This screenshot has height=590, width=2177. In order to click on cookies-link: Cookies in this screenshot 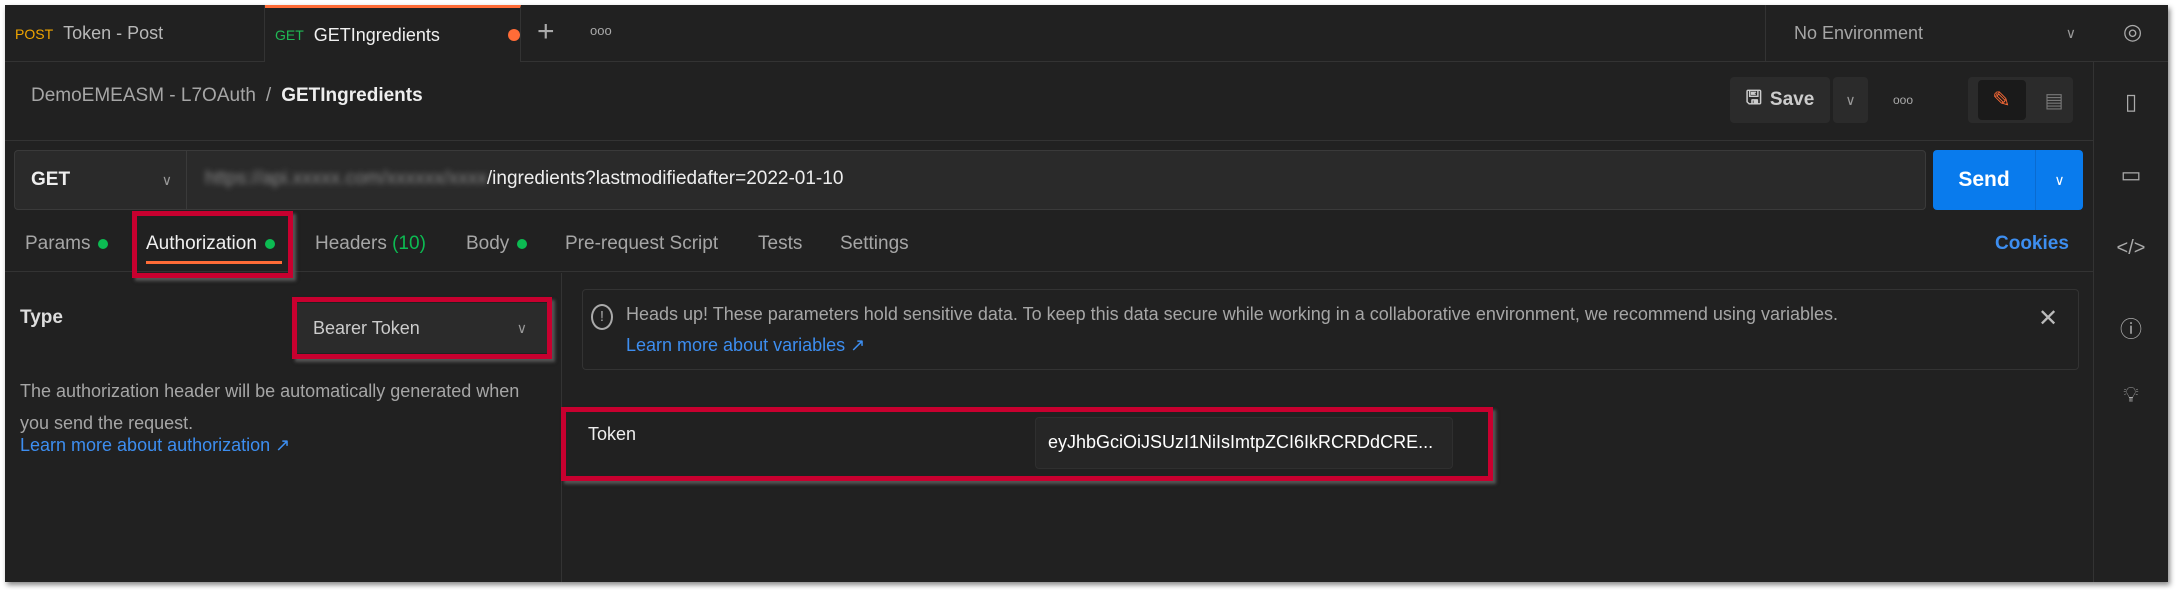, I will do `click(2032, 243)`.